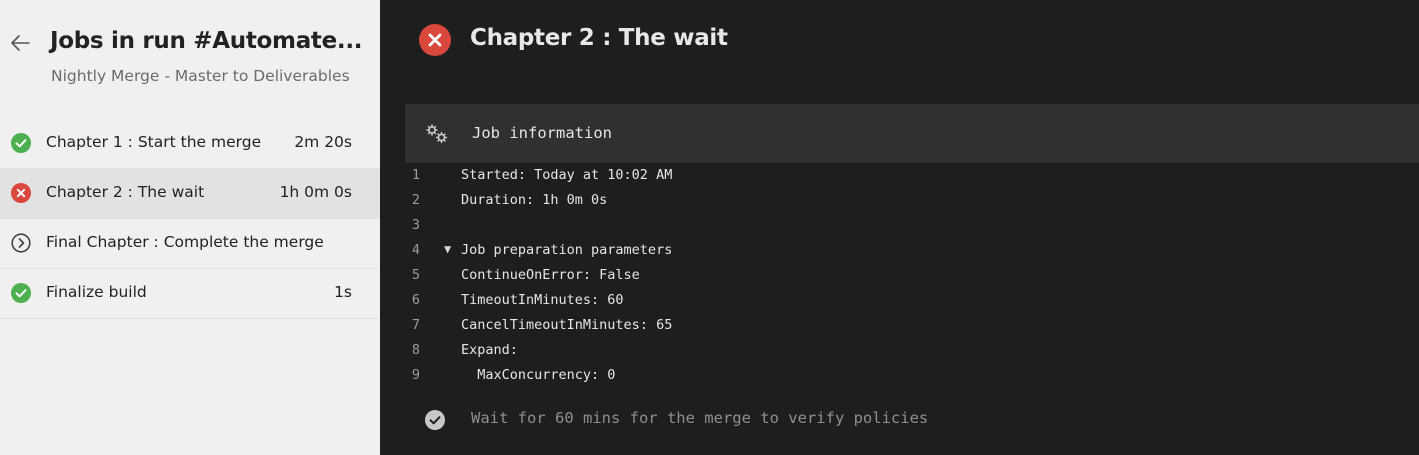 Image resolution: width=1419 pixels, height=455 pixels. What do you see at coordinates (436, 133) in the screenshot?
I see `gear-icon` at bounding box center [436, 133].